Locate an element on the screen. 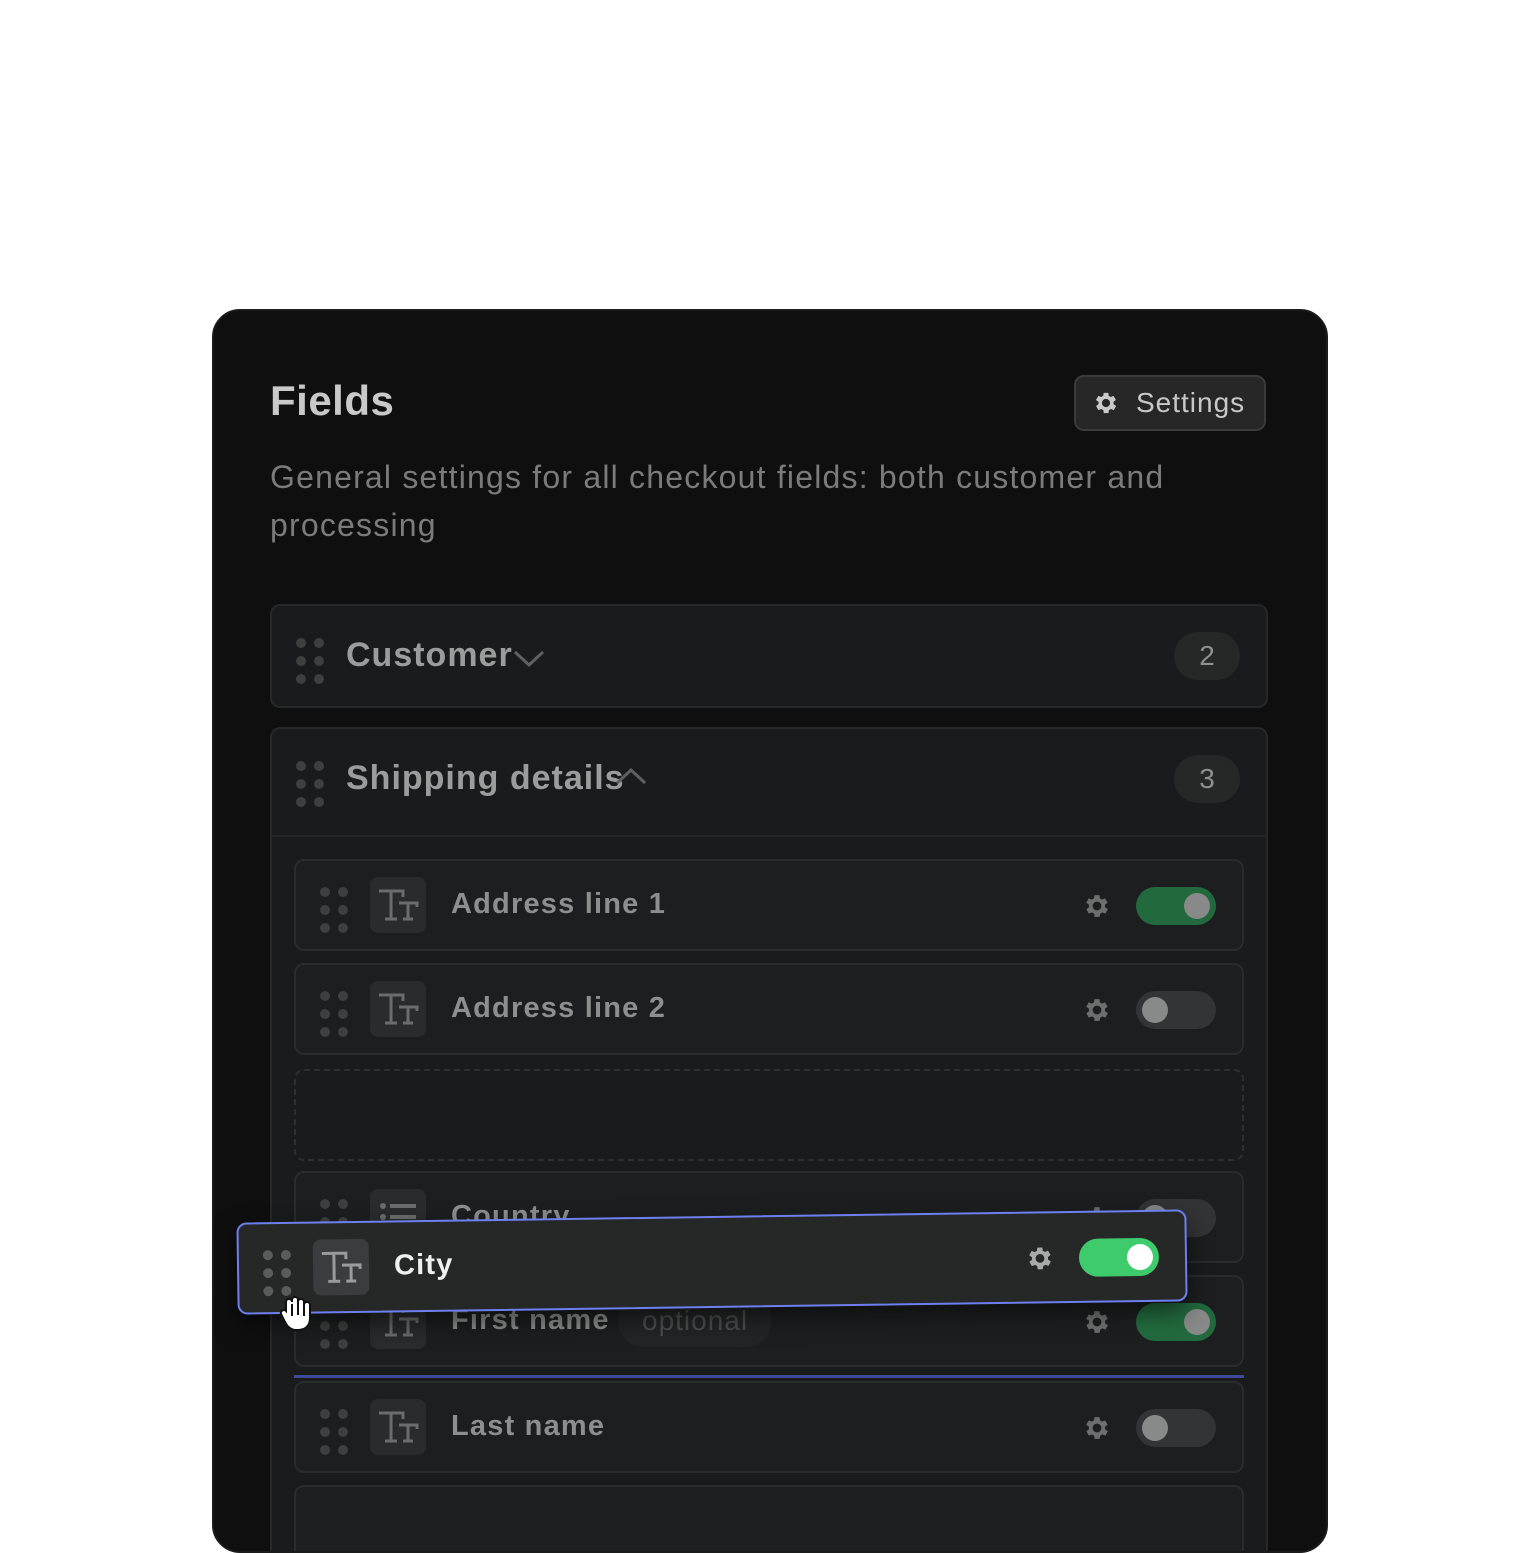  field-row is located at coordinates (769, 1518).